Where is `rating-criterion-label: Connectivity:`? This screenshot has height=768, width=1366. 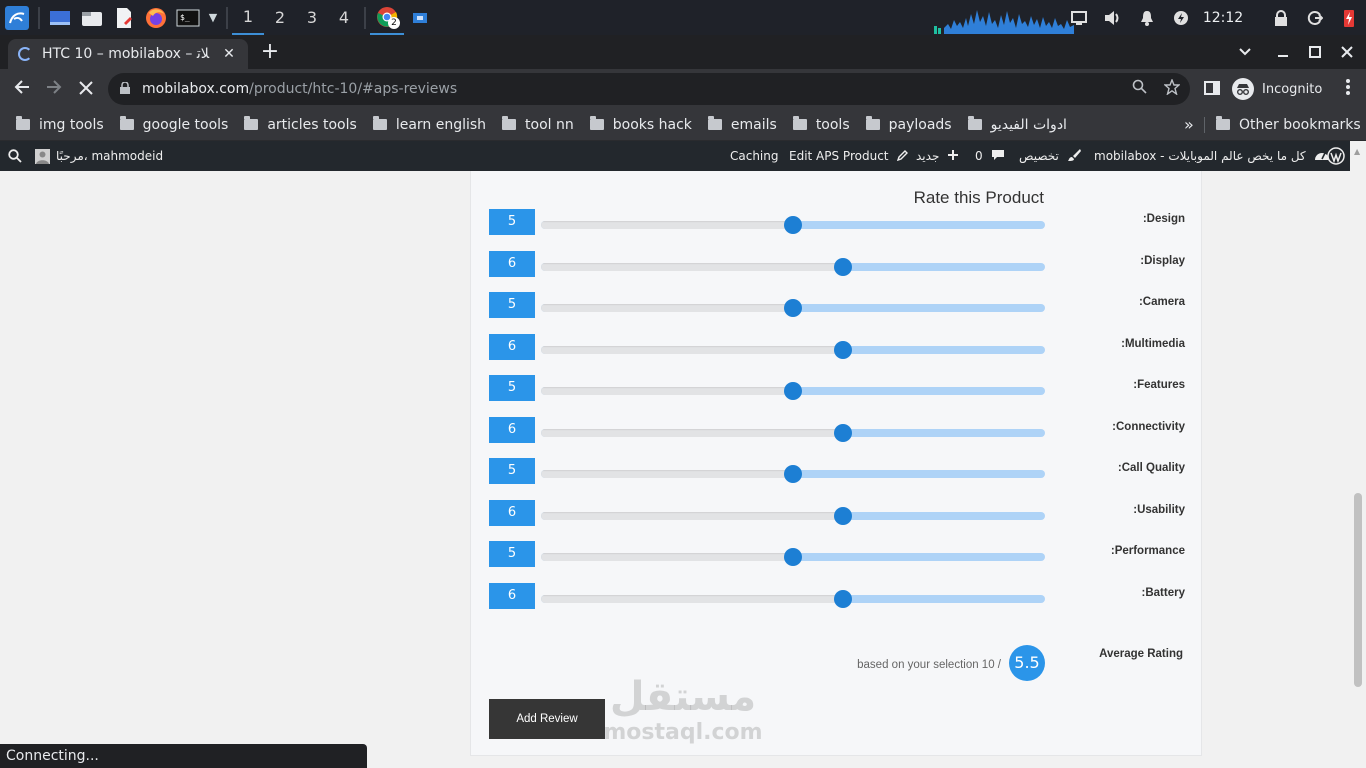 rating-criterion-label: Connectivity: is located at coordinates (1148, 426).